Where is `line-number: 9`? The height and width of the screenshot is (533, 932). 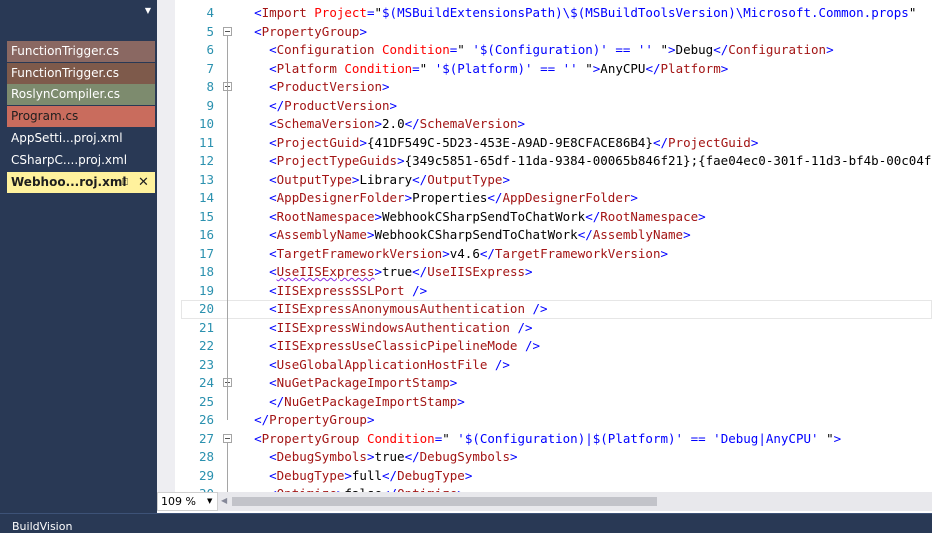
line-number: 9 is located at coordinates (210, 105).